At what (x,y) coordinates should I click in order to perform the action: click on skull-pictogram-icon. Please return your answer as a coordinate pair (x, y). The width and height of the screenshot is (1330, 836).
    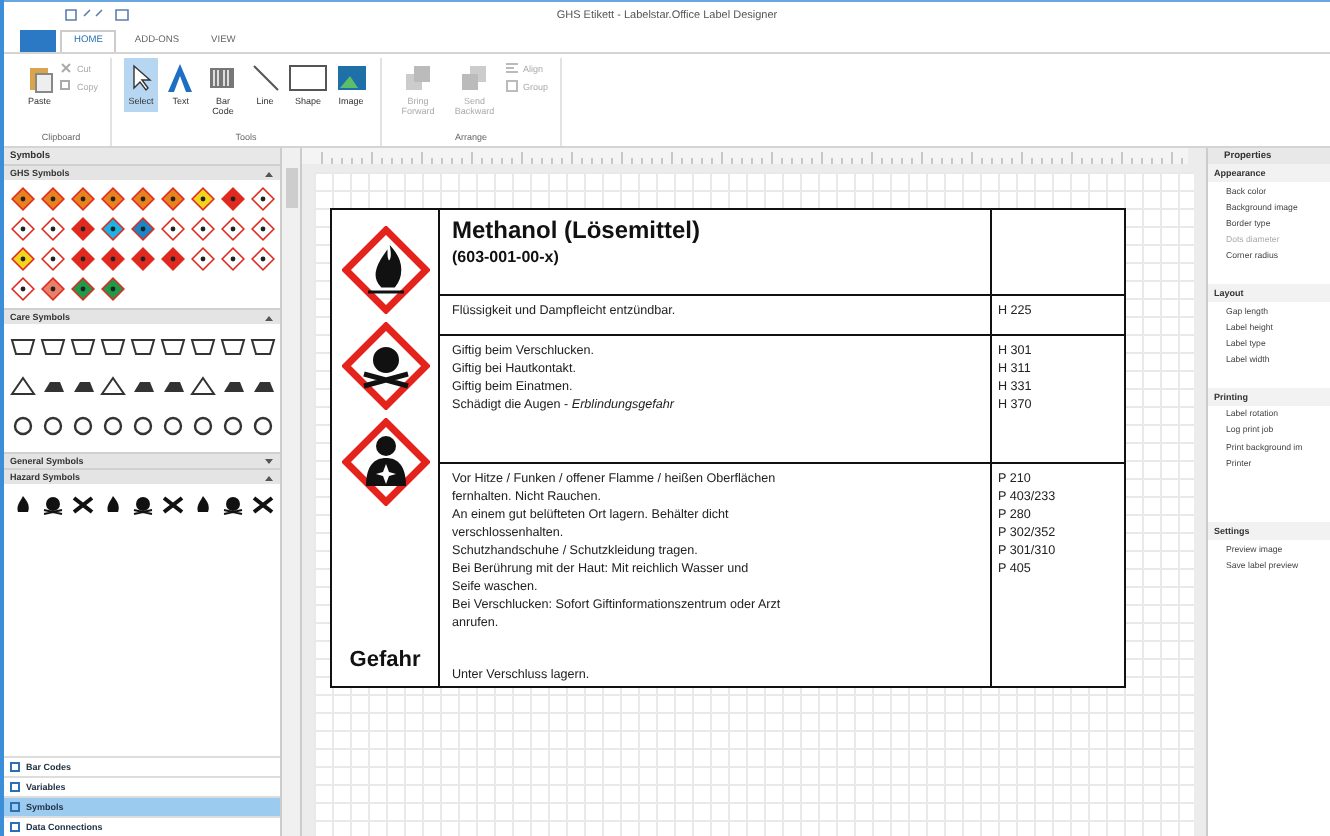
    Looking at the image, I should click on (385, 366).